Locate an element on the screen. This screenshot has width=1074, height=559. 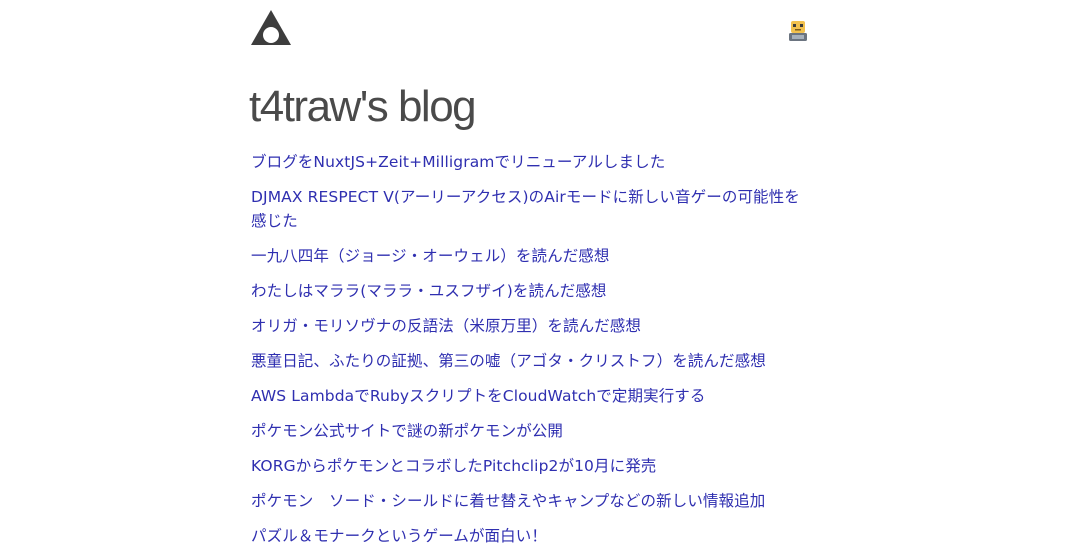
list-item: わたしはマララ(マララ・ユスフザイ)を読んだ感想 is located at coordinates (531, 291).